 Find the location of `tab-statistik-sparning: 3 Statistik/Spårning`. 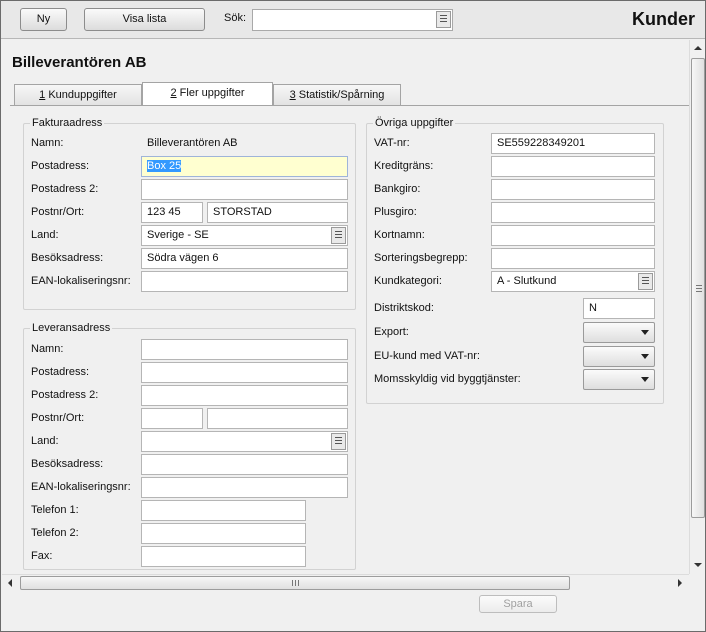

tab-statistik-sparning: 3 Statistik/Spårning is located at coordinates (337, 94).